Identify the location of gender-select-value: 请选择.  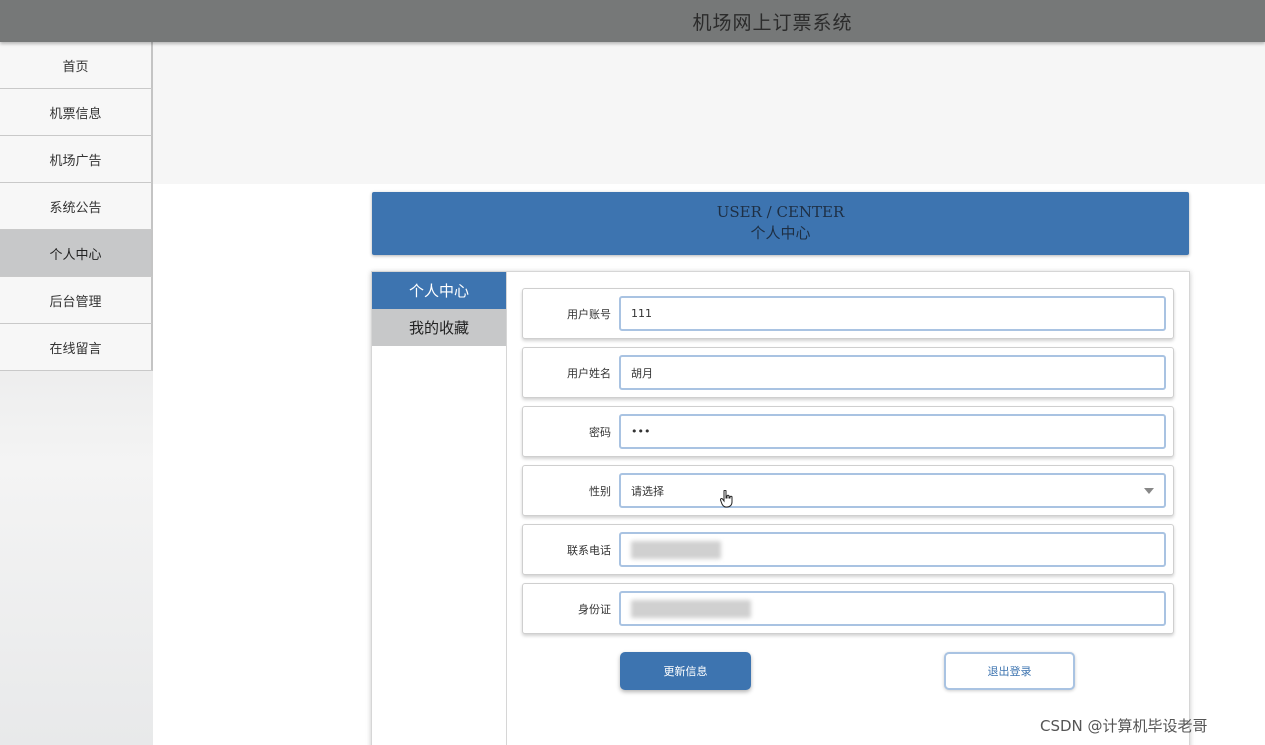
(647, 491).